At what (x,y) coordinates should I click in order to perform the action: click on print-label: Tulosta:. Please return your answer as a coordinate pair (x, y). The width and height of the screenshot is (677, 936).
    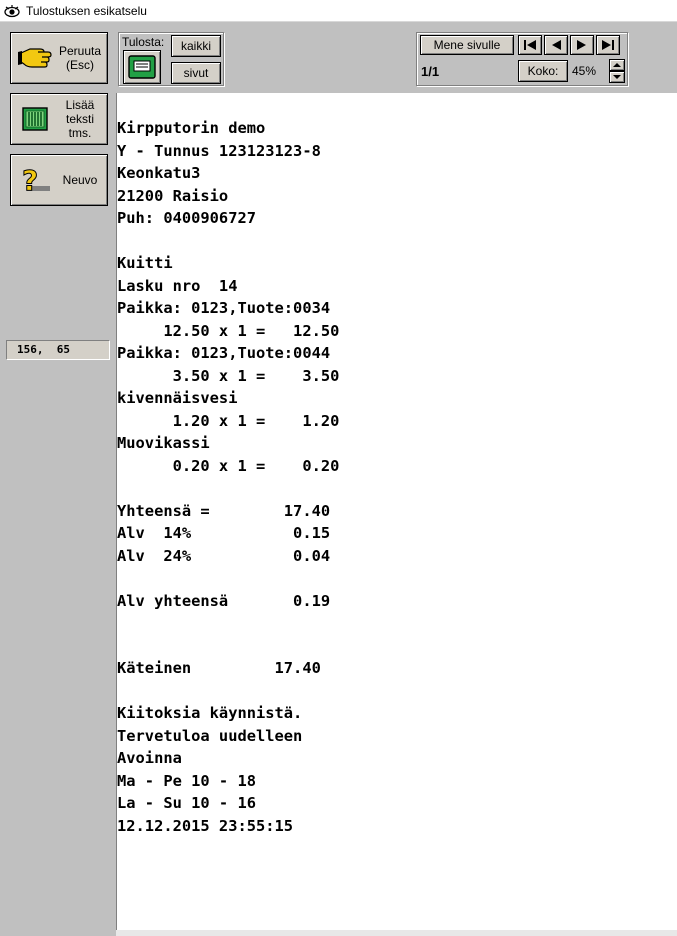
    Looking at the image, I should click on (143, 42).